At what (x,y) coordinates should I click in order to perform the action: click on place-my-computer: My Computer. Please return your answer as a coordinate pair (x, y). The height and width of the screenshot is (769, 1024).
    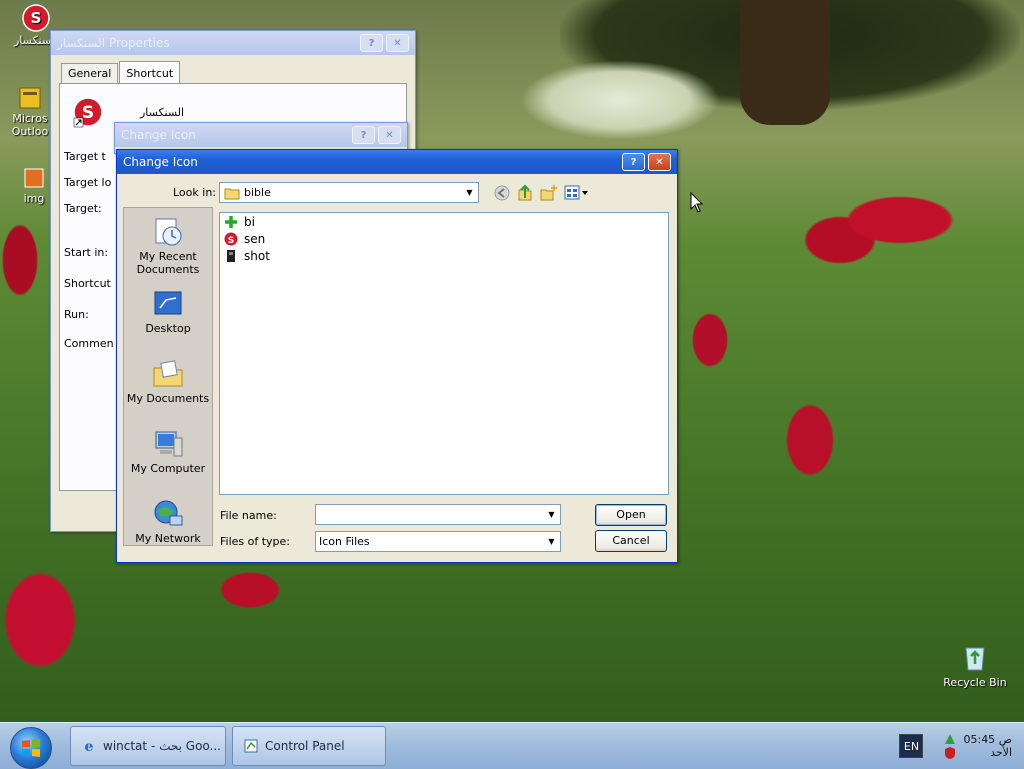
    Looking at the image, I should click on (168, 451).